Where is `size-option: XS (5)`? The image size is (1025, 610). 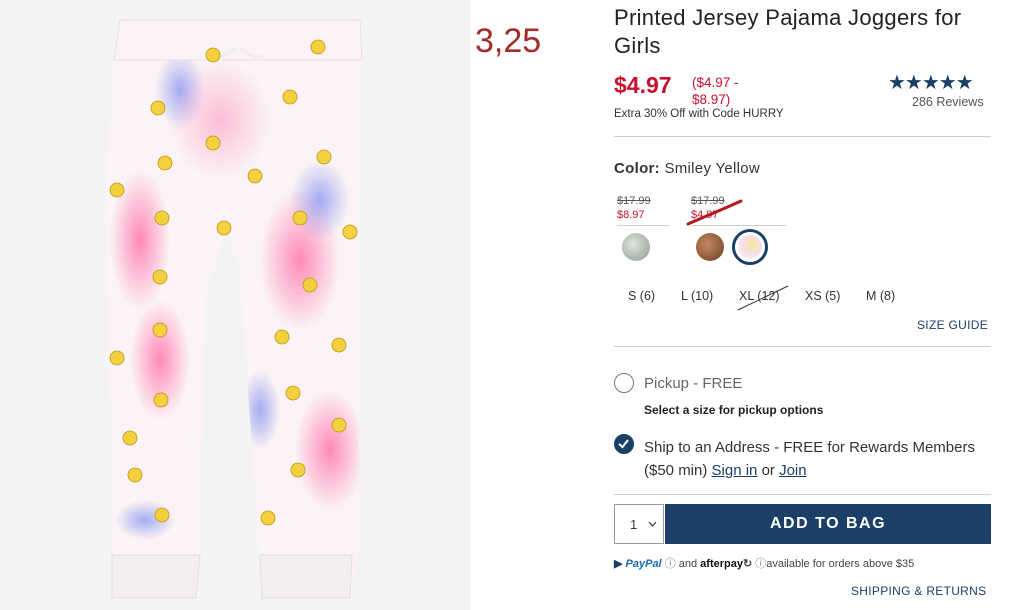
size-option: XS (5) is located at coordinates (822, 296).